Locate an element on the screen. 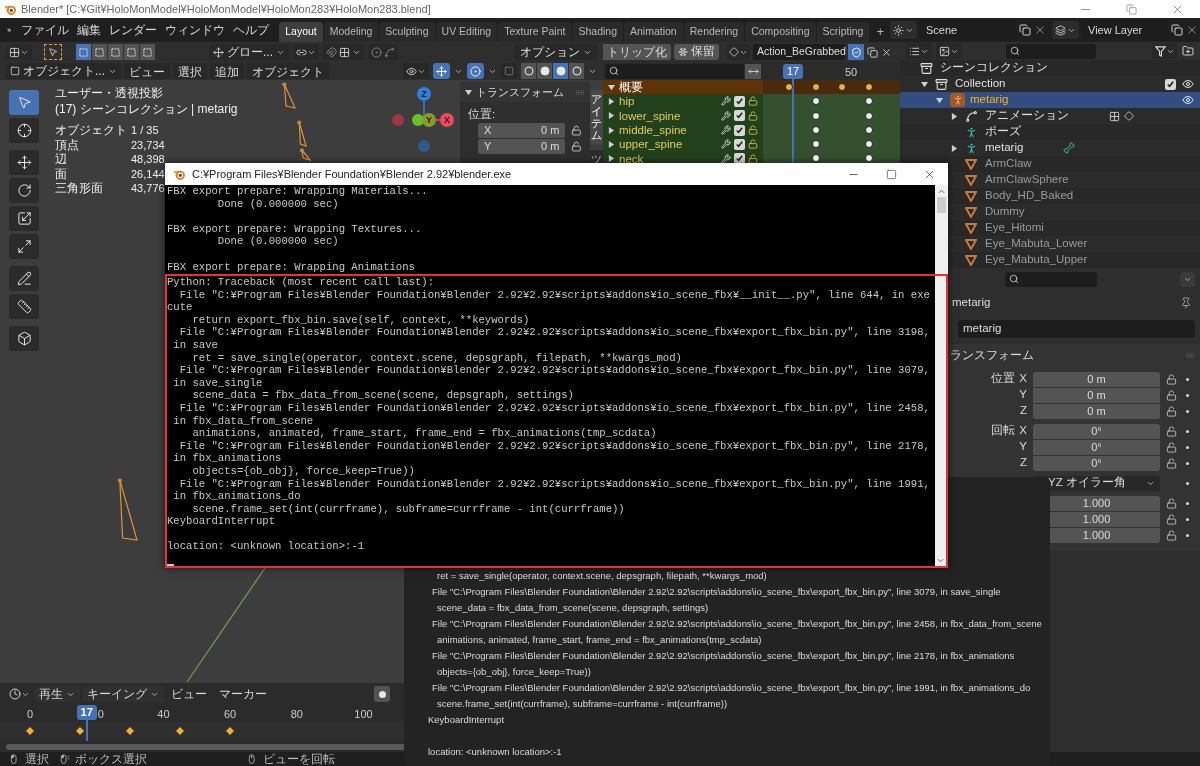 This screenshot has width=1200, height=766. report-line: File "C:\Program Files\Blender Foundation\Blender 2.92\2.92\scripts\addons\io_scene_fbx\export_fbx_bin.py", line 1991, in fbx_animations_do is located at coordinates (731, 687).